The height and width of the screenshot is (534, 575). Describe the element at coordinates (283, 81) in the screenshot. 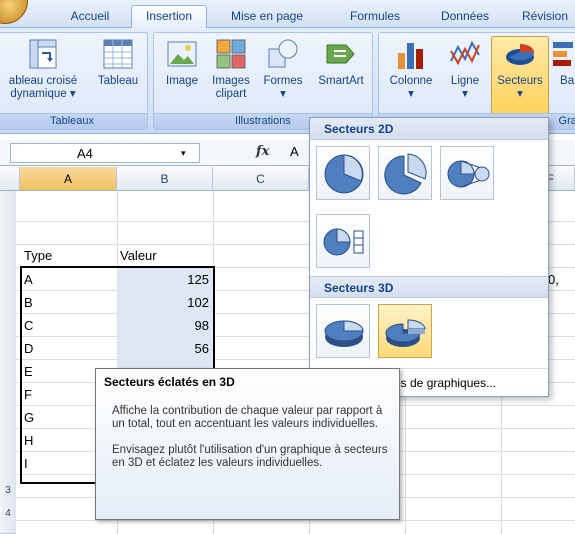

I see `shapes-label: Formes` at that location.